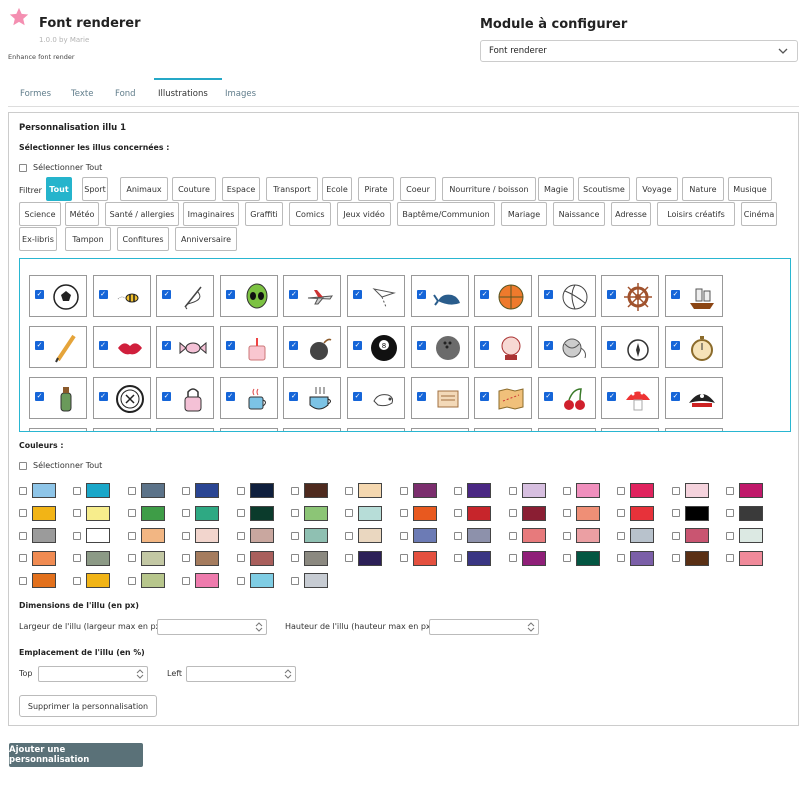 The image size is (800, 787). Describe the element at coordinates (59, 189) in the screenshot. I see `filter-chip-tout: Tout` at that location.